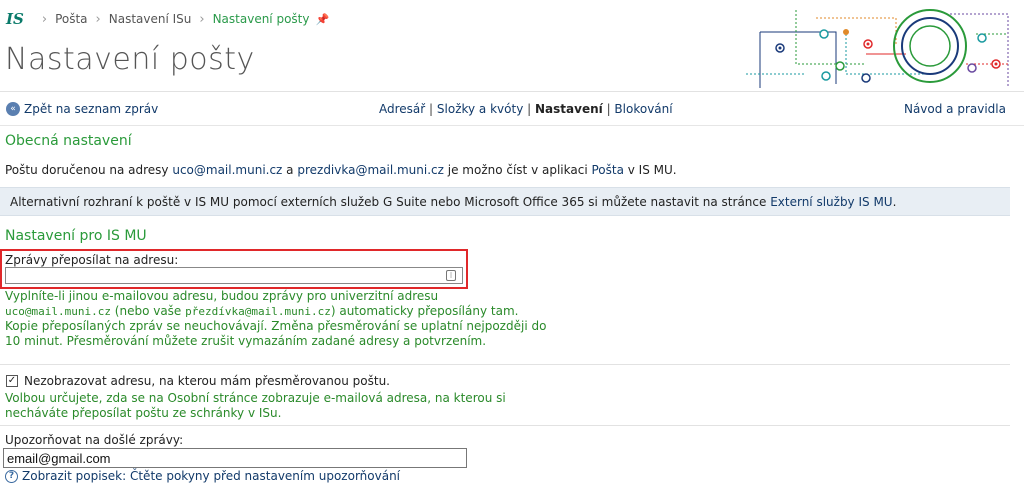  What do you see at coordinates (15, 19) in the screenshot?
I see `is-logo: IS` at bounding box center [15, 19].